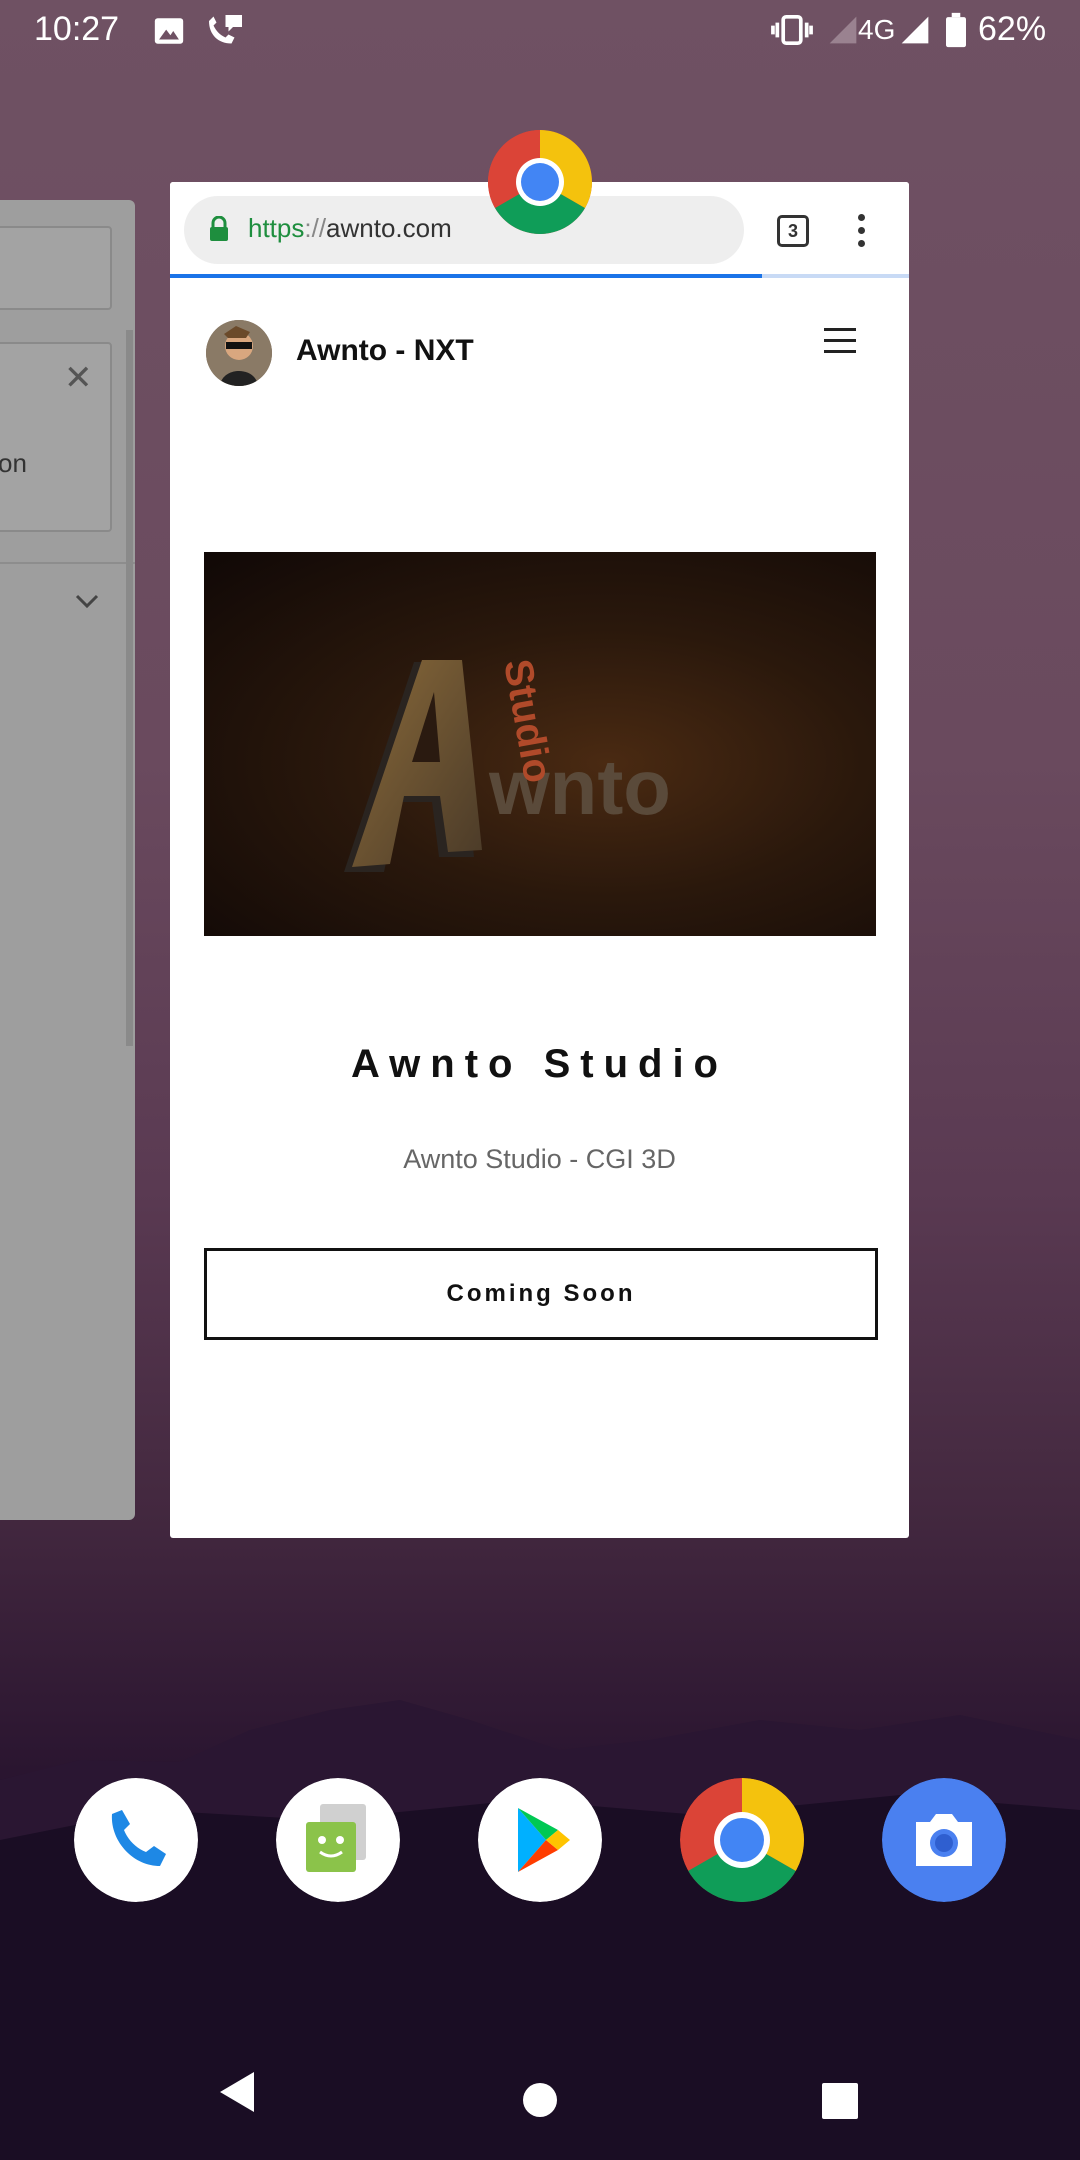 Image resolution: width=1080 pixels, height=2160 pixels. I want to click on recent-app-card-left: ✕ on, so click(67, 860).